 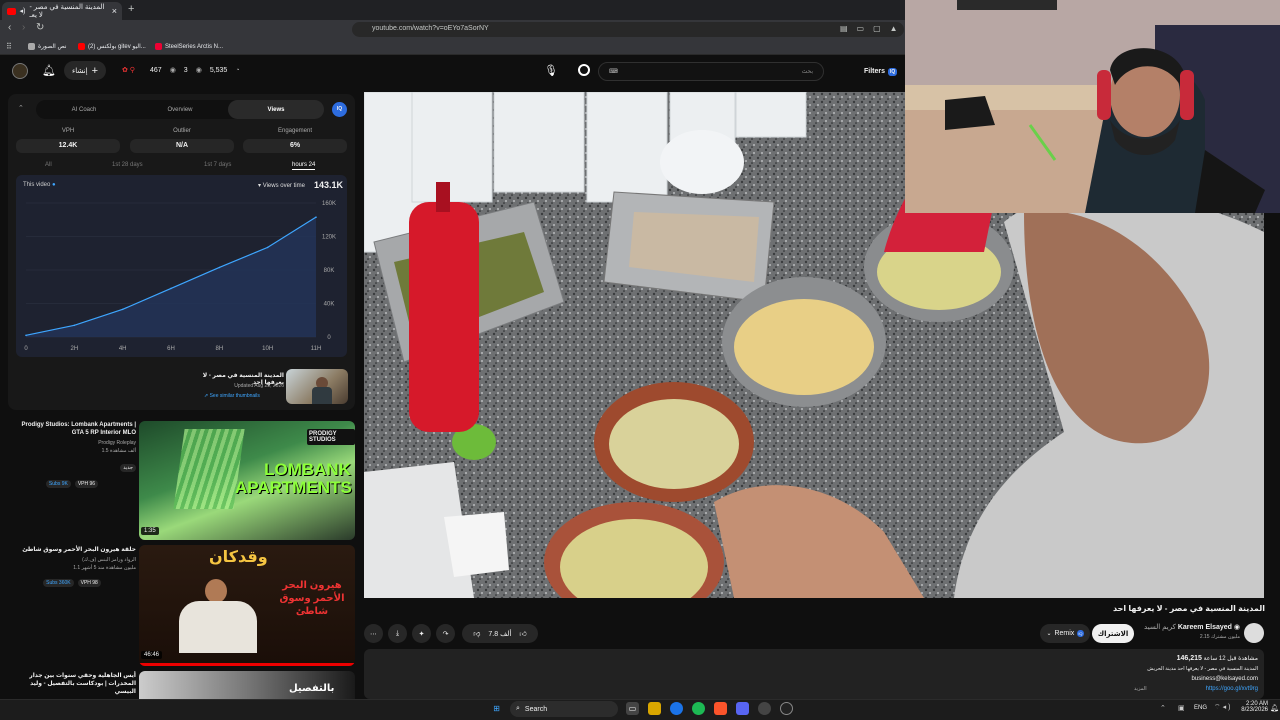 What do you see at coordinates (883, 71) in the screenshot?
I see `filters-button: Filters IQ` at bounding box center [883, 71].